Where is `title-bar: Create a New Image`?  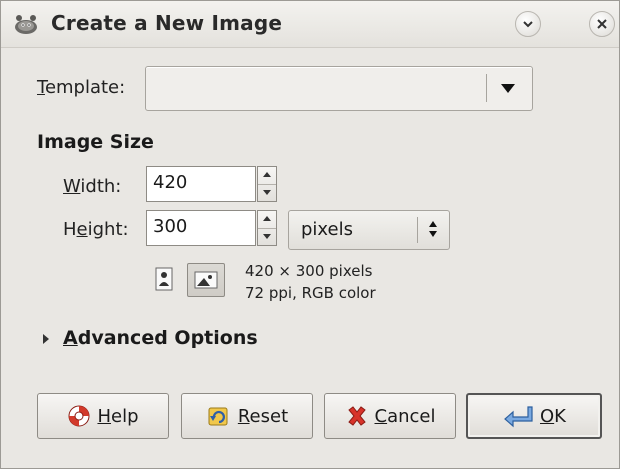 title-bar: Create a New Image is located at coordinates (310, 24).